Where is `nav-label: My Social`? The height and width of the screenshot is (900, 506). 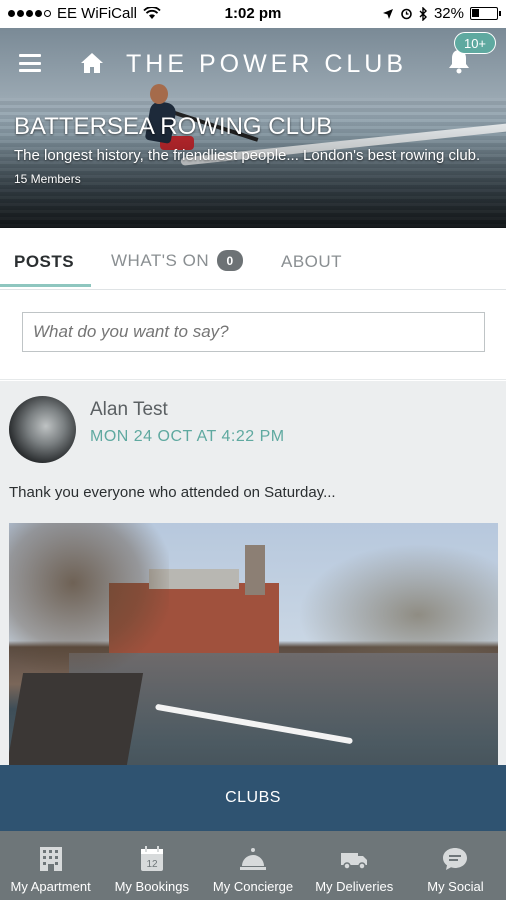 nav-label: My Social is located at coordinates (455, 886).